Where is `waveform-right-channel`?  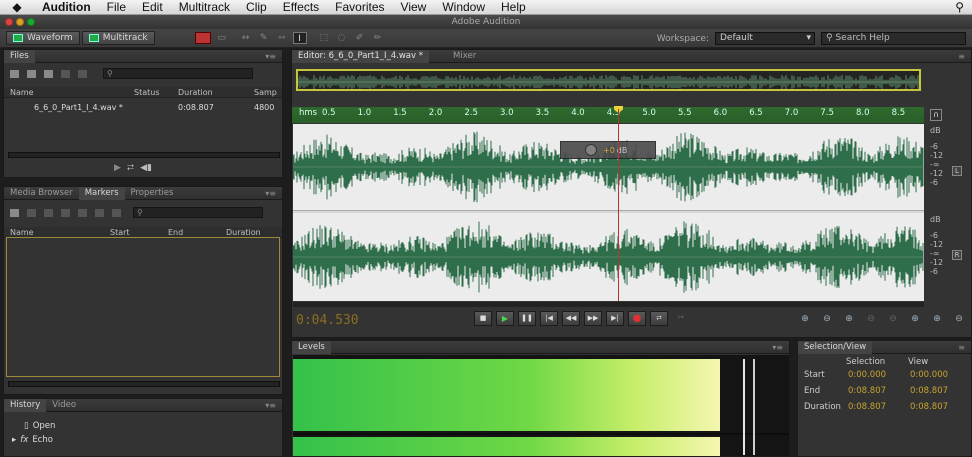 waveform-right-channel is located at coordinates (608, 257).